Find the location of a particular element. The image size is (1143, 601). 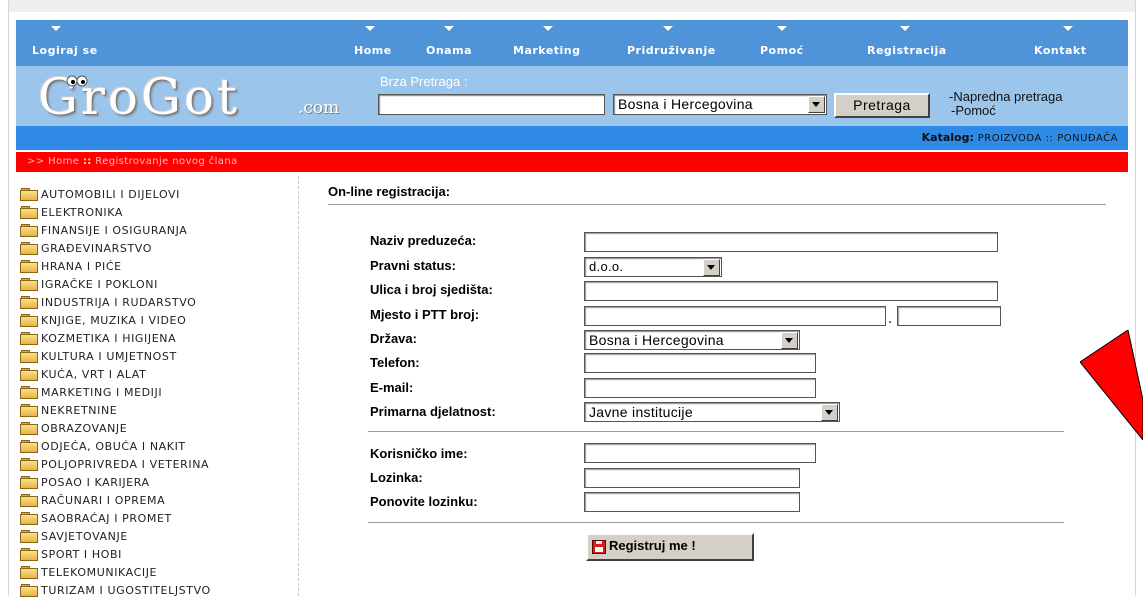

username-label: Korisničko ime: is located at coordinates (419, 453).